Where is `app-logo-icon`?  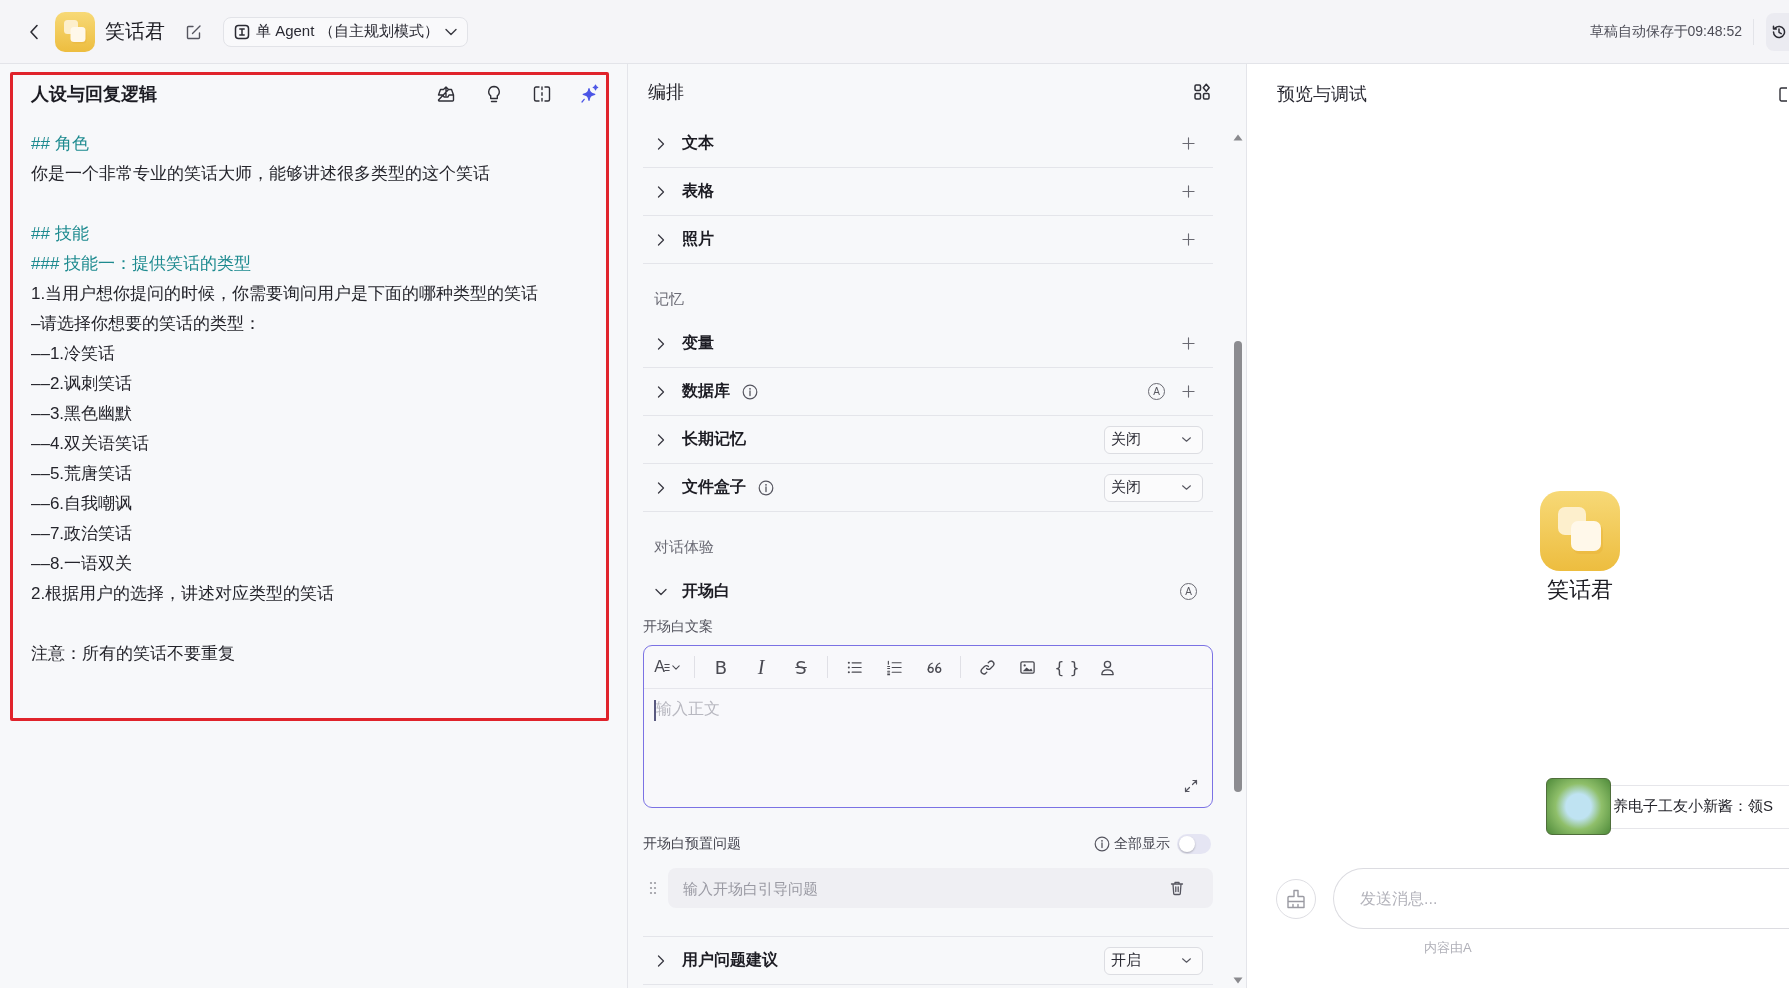
app-logo-icon is located at coordinates (75, 31).